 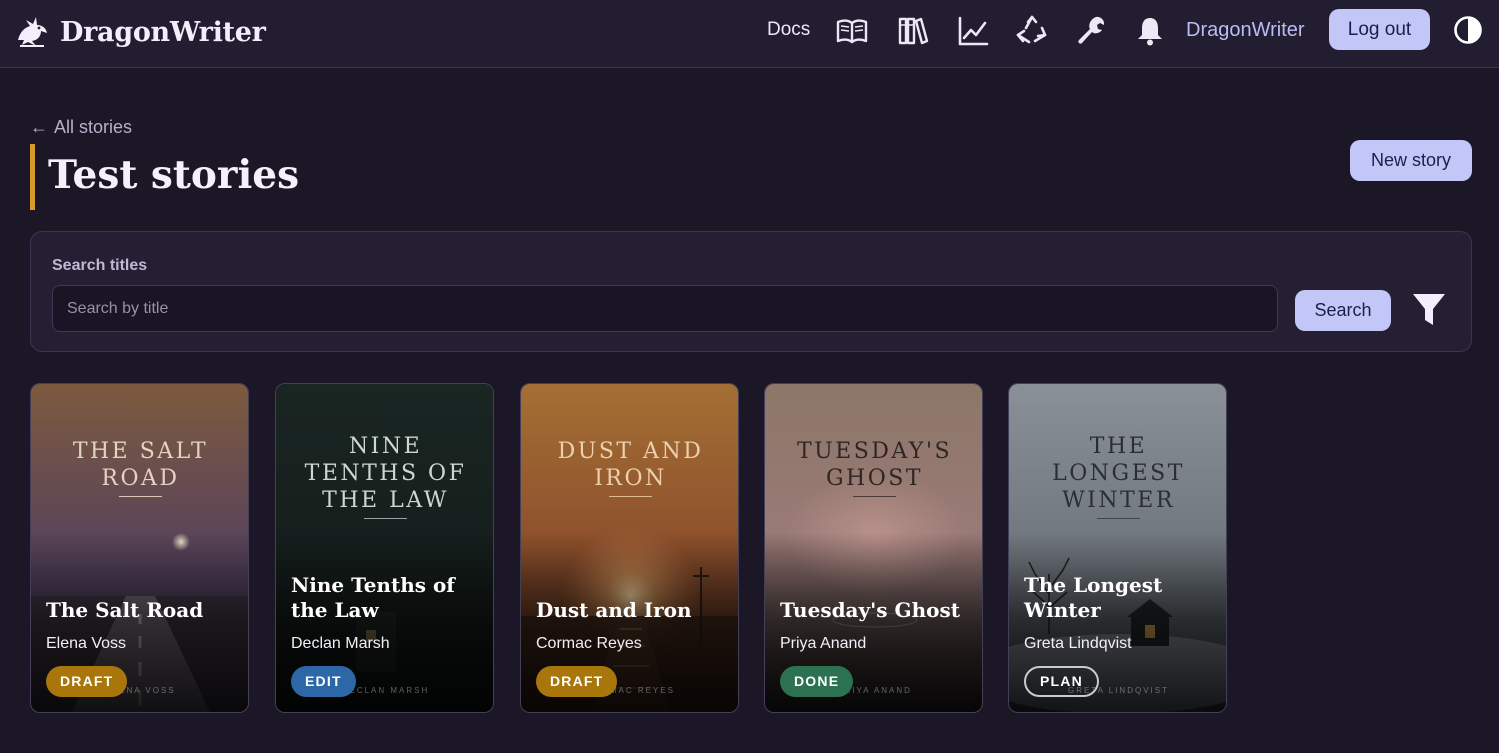 What do you see at coordinates (630, 465) in the screenshot?
I see `cover-title: Dust and Iron` at bounding box center [630, 465].